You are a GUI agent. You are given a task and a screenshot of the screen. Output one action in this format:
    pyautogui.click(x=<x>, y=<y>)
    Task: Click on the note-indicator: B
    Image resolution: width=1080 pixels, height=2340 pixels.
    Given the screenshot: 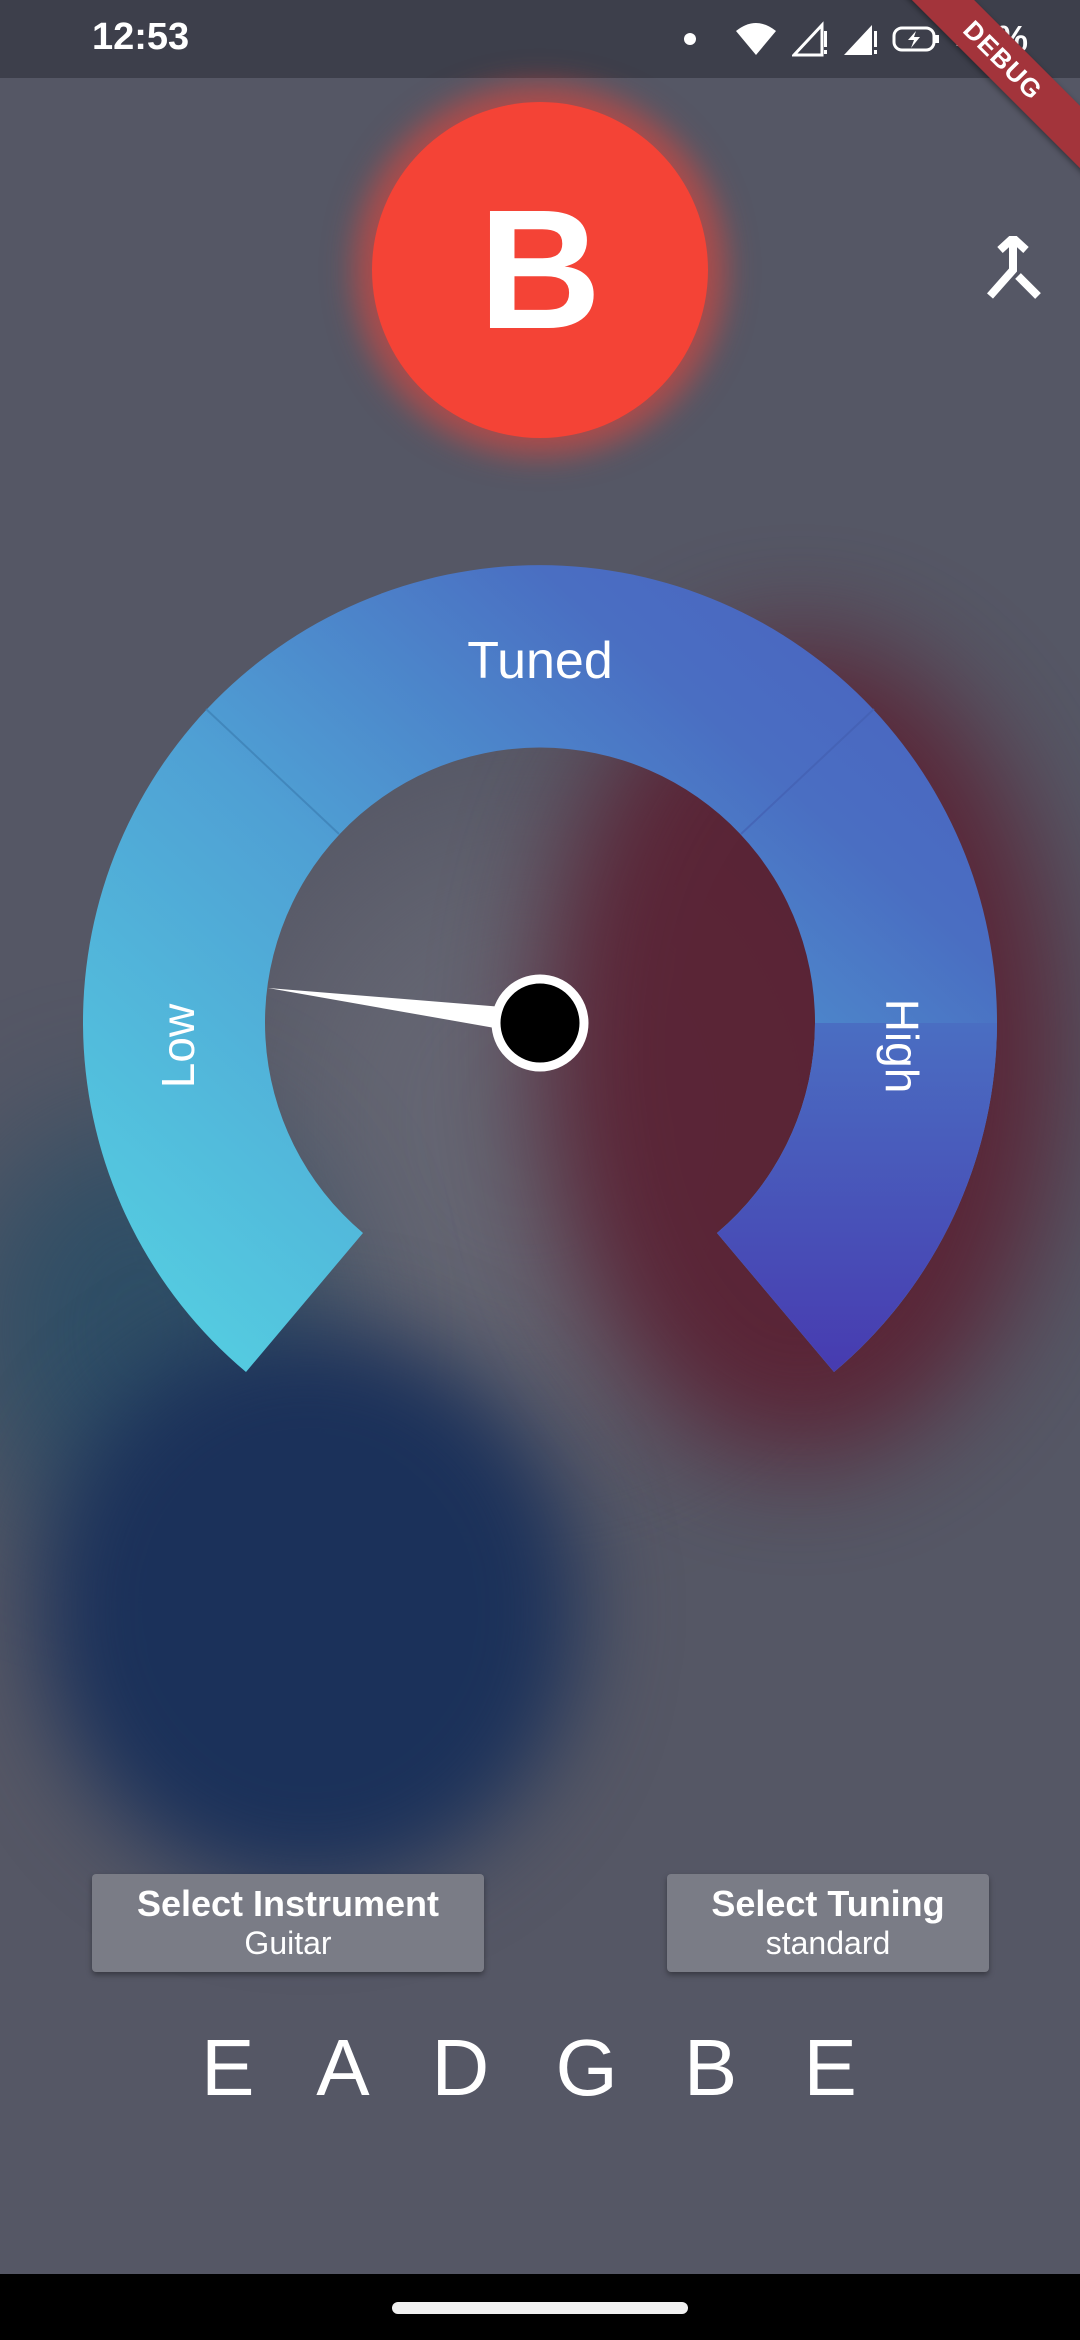 What is the action you would take?
    pyautogui.click(x=540, y=270)
    